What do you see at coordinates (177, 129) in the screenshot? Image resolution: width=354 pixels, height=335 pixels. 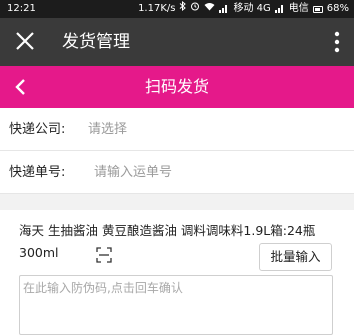 I see `courier-company-row: 快递公司: 请选择` at bounding box center [177, 129].